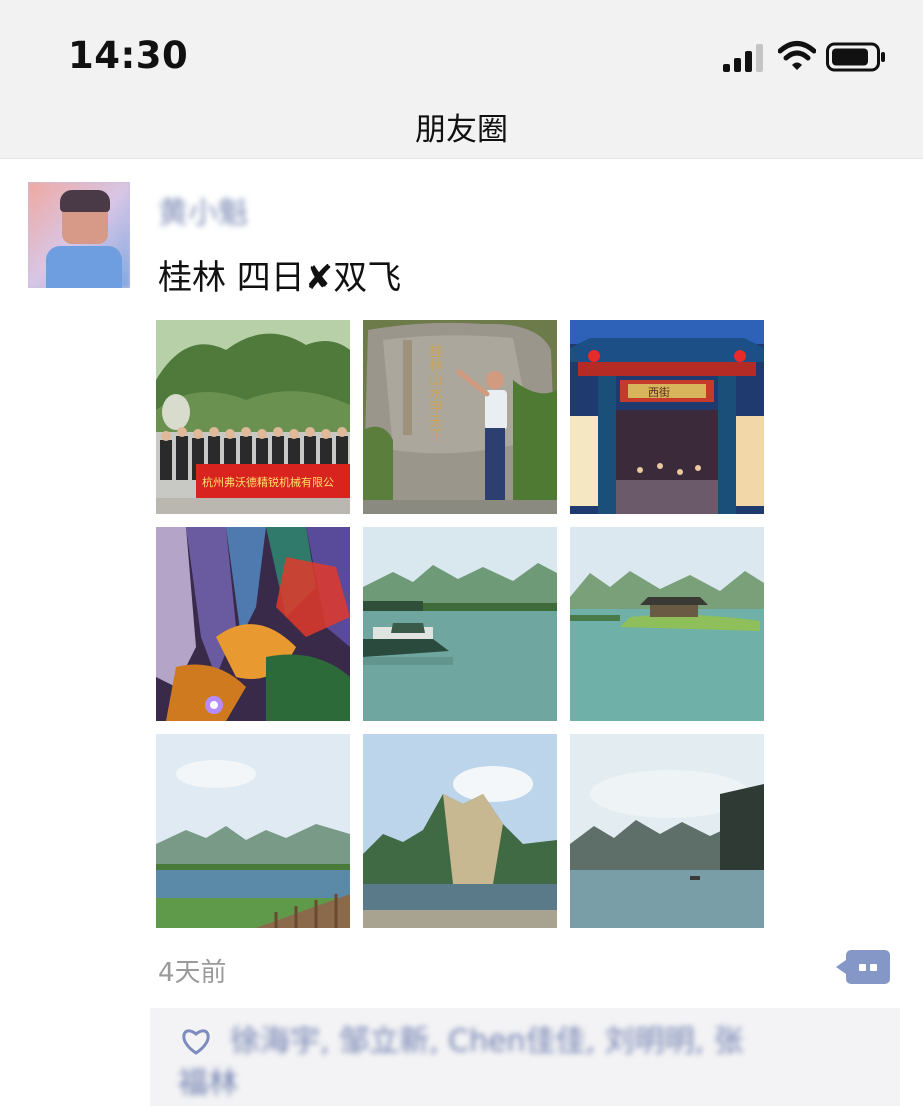 This screenshot has height=1106, width=923. What do you see at coordinates (667, 417) in the screenshot?
I see `night-gate-photo: 西街` at bounding box center [667, 417].